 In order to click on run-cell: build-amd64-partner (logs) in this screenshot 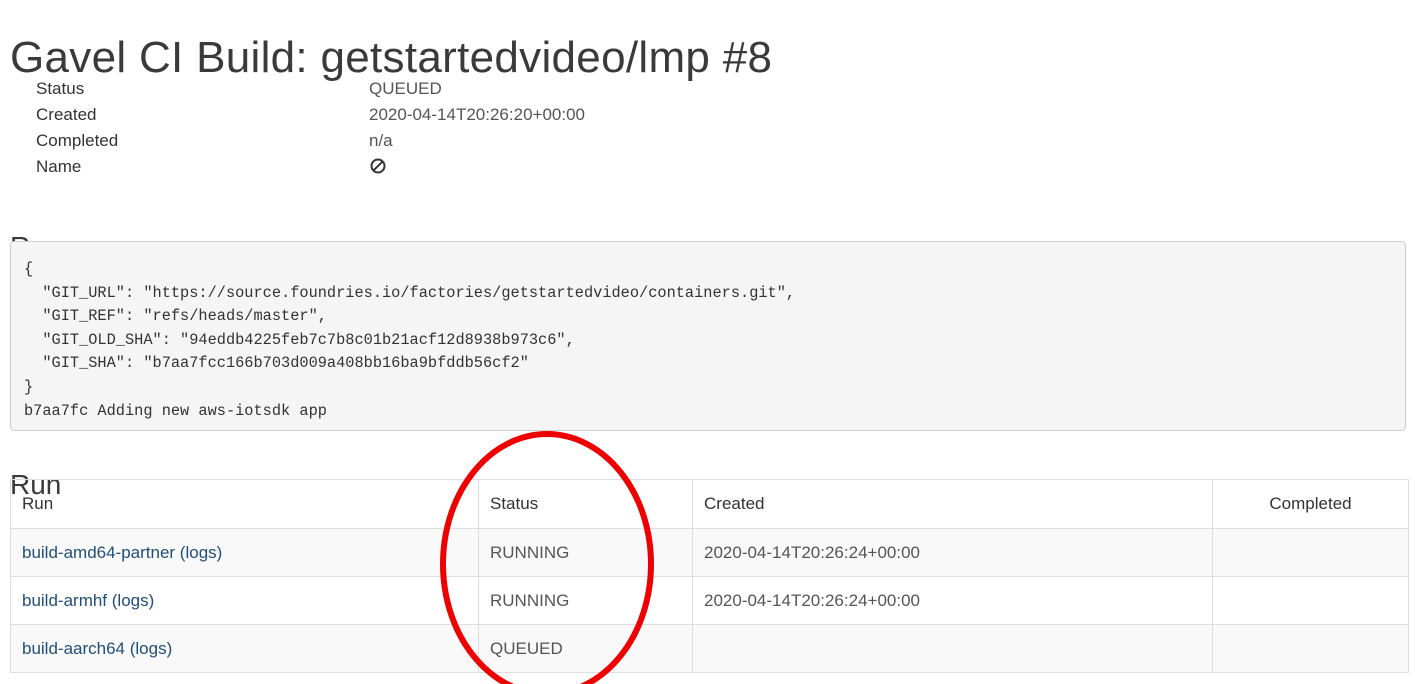, I will do `click(244, 552)`.